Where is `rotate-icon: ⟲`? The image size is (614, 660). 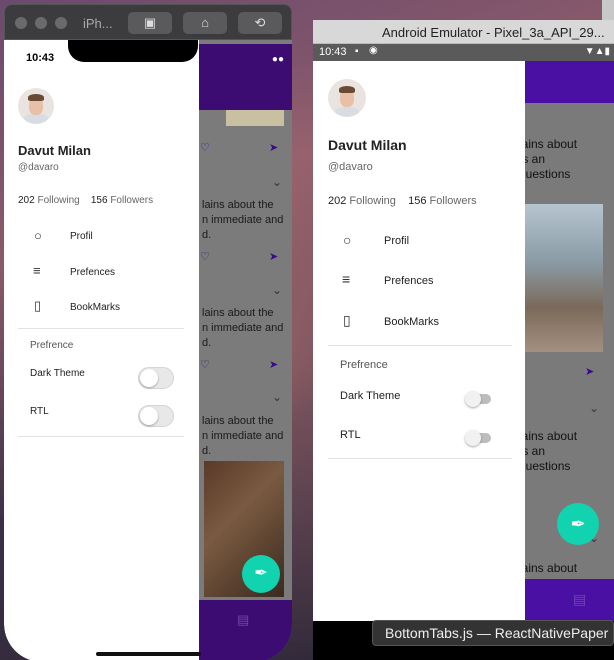 rotate-icon: ⟲ is located at coordinates (260, 22).